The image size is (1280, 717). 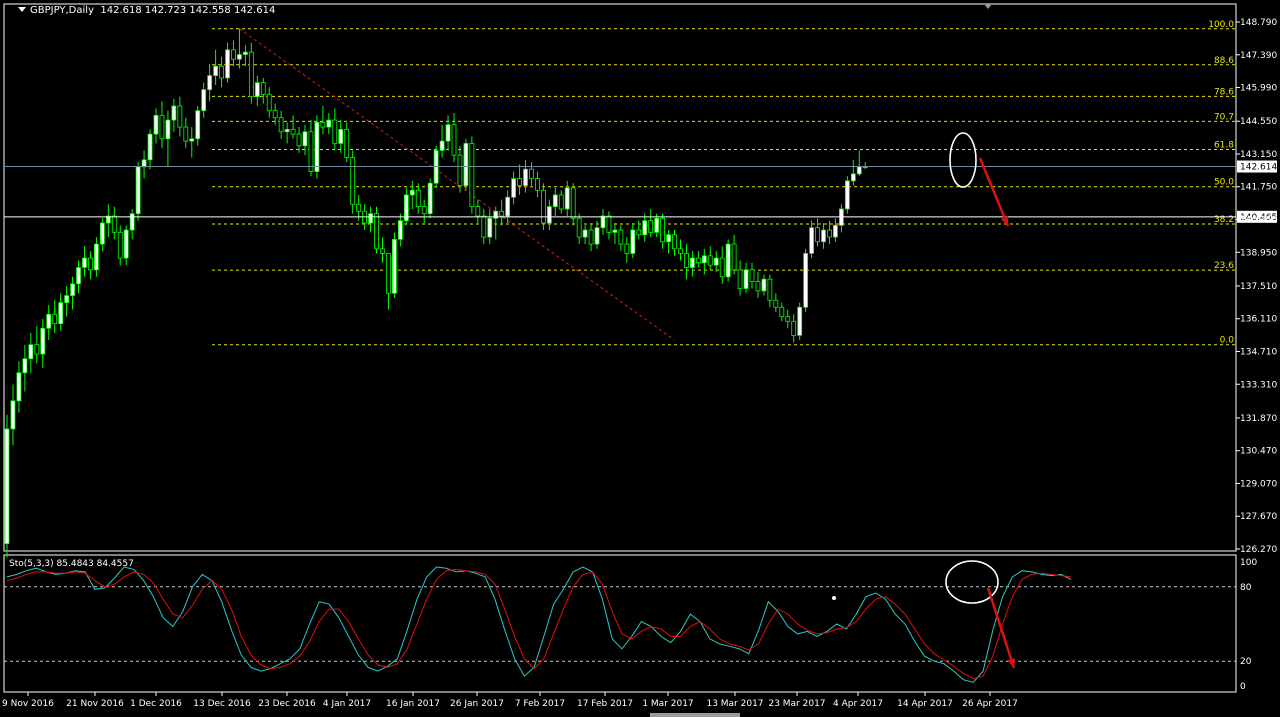 I want to click on price-tick-label: 144.550, so click(x=1258, y=122).